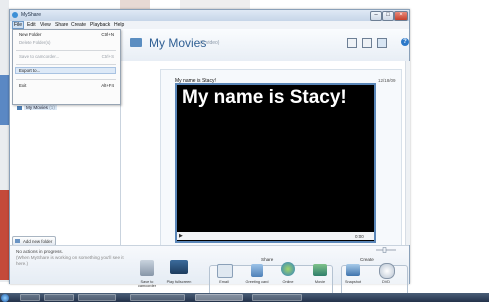 The width and height of the screenshot is (489, 302). What do you see at coordinates (288, 269) in the screenshot?
I see `globe-icon` at bounding box center [288, 269].